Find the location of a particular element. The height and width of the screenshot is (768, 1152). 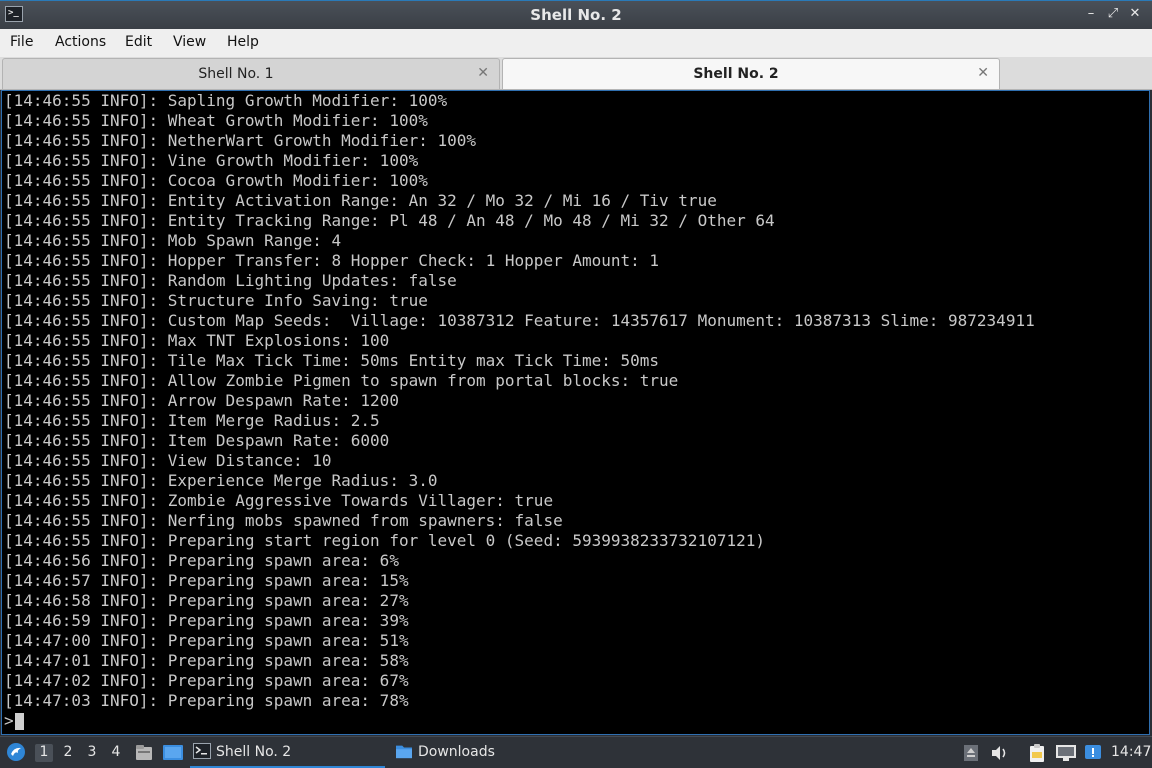

terminal-icon is located at coordinates (202, 751).